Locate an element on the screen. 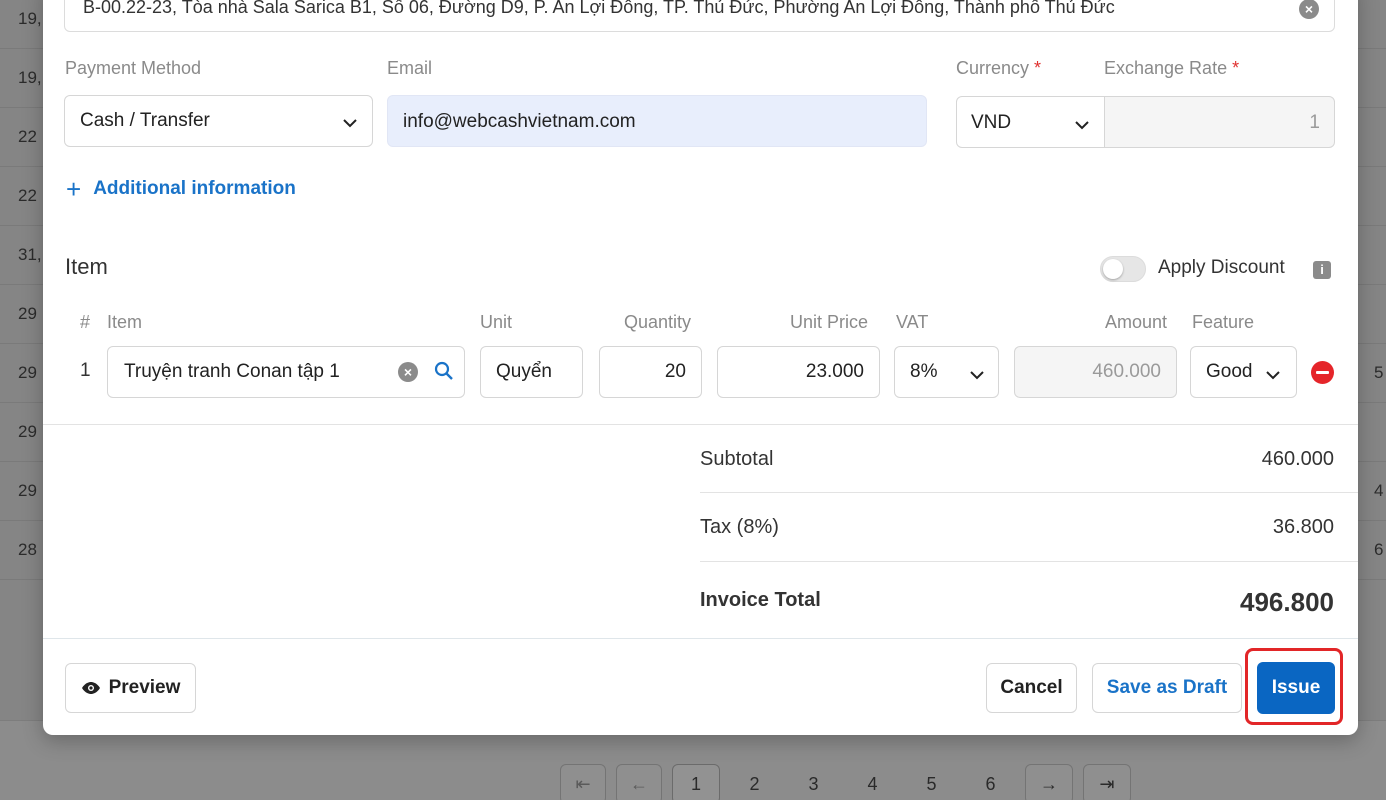 The height and width of the screenshot is (800, 1386). feature-select: Good is located at coordinates (1243, 372).